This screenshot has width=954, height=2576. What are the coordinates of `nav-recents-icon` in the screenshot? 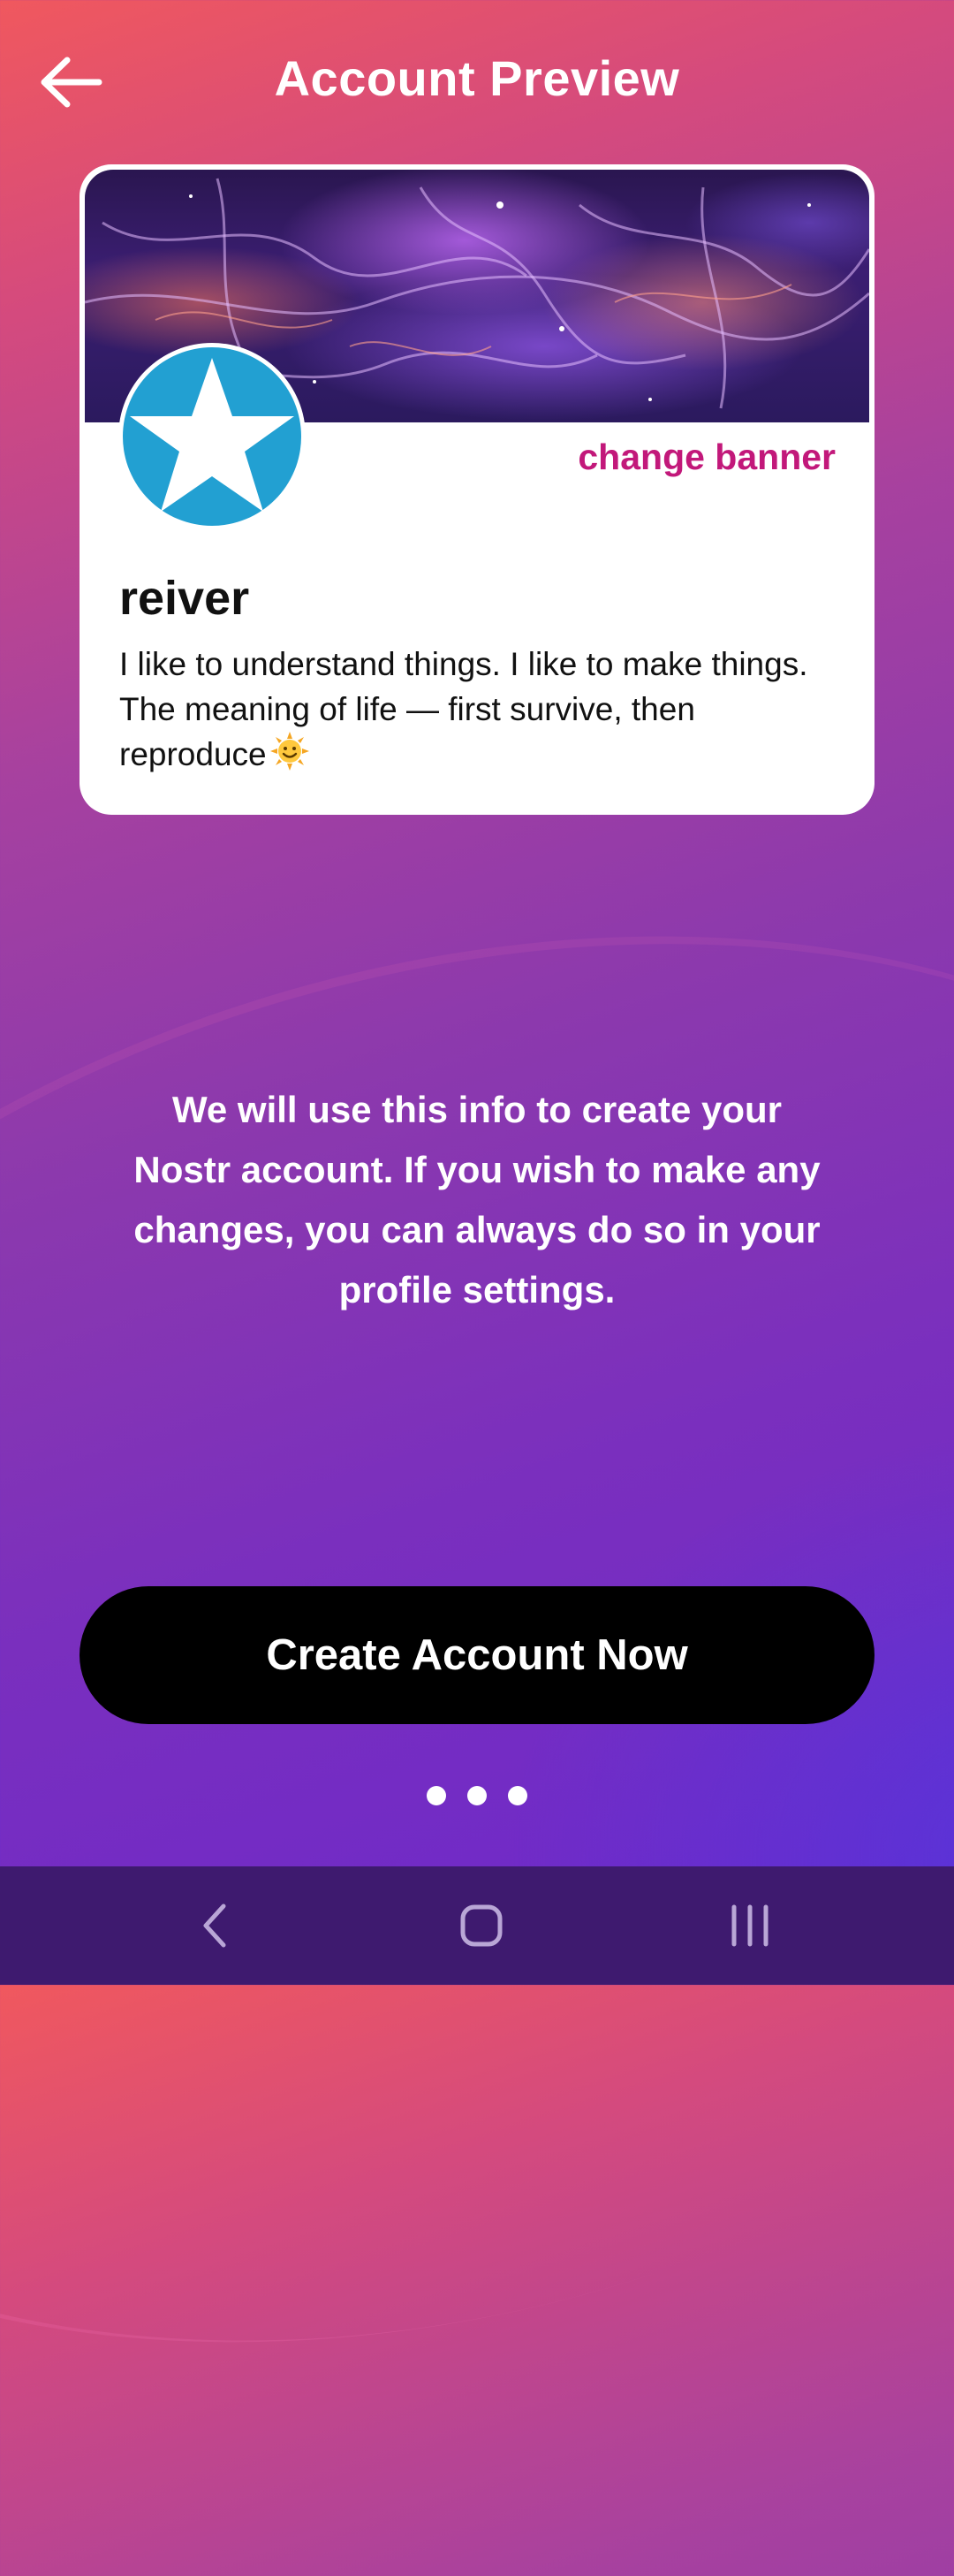 It's located at (749, 1925).